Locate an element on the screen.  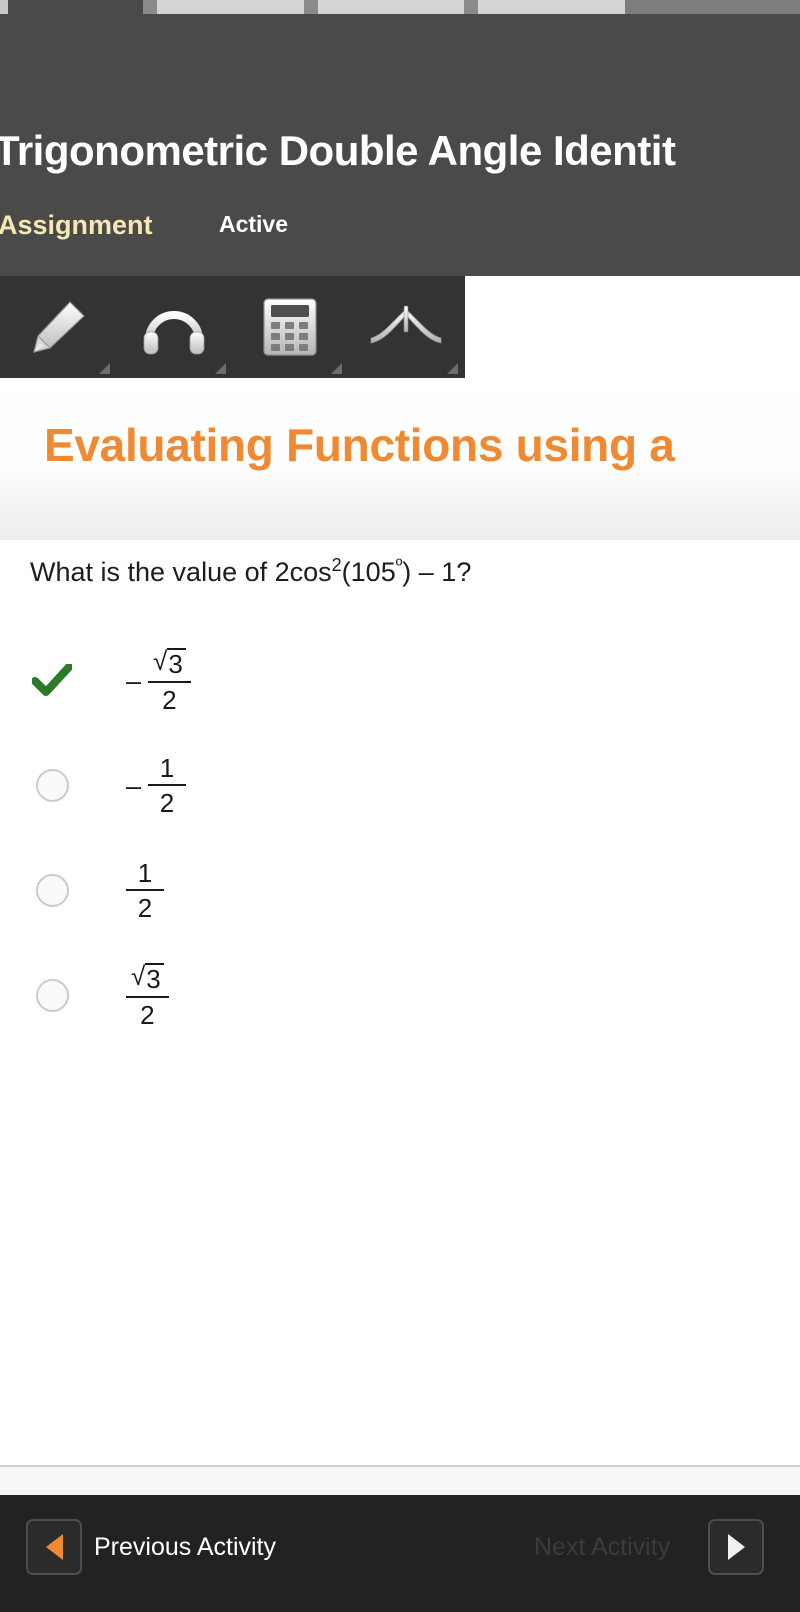
activity-navigation-bar: Previous Activity Next Activity is located at coordinates (400, 1553).